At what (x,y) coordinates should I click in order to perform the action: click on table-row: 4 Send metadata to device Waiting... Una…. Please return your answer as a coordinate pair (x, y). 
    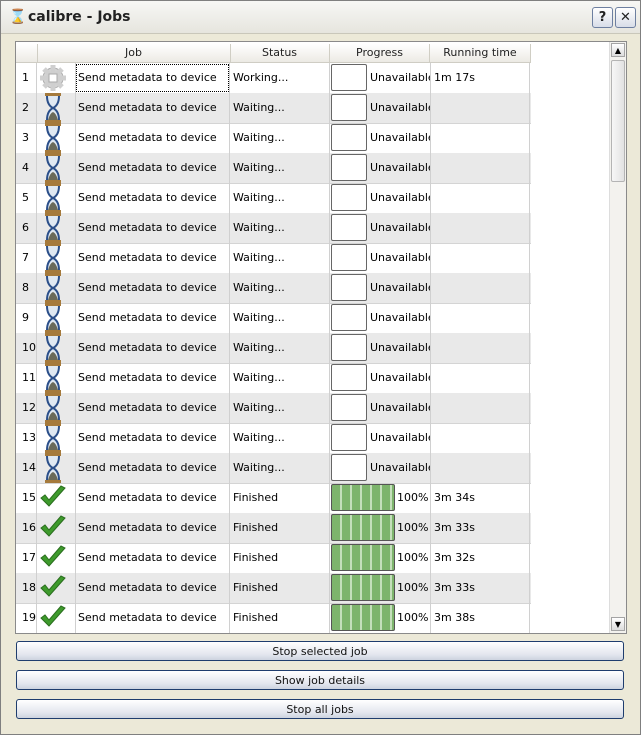
    Looking at the image, I should click on (273, 168).